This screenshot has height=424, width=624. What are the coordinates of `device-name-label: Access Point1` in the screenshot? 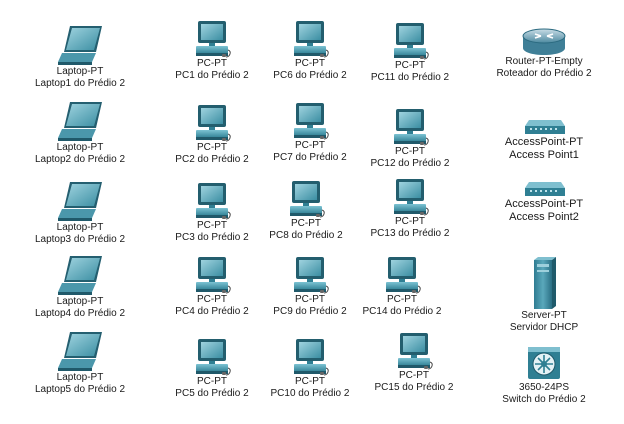 It's located at (544, 155).